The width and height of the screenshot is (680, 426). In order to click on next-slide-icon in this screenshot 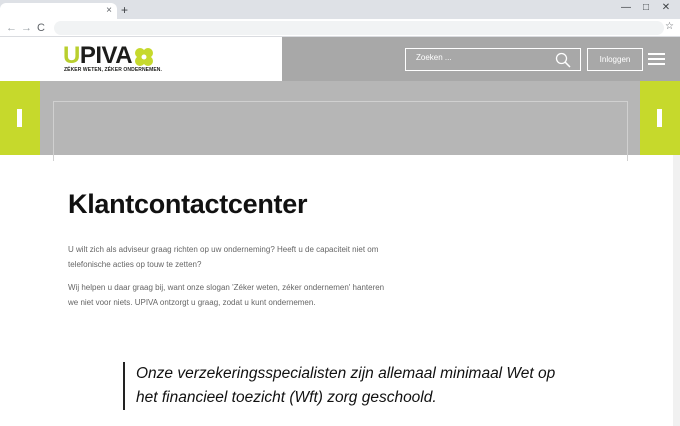, I will do `click(659, 118)`.